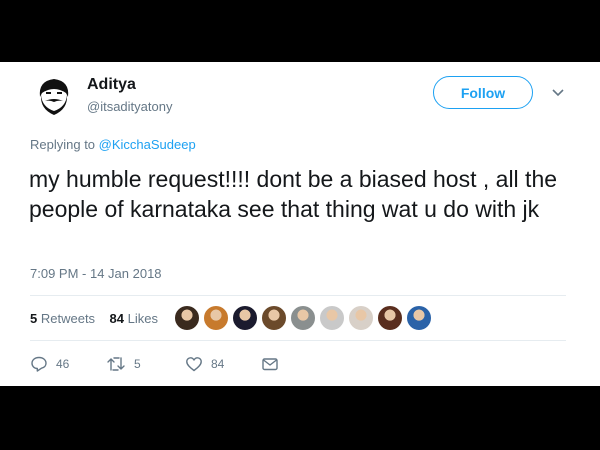 The width and height of the screenshot is (600, 450). Describe the element at coordinates (483, 92) in the screenshot. I see `follow-button: Follow` at that location.